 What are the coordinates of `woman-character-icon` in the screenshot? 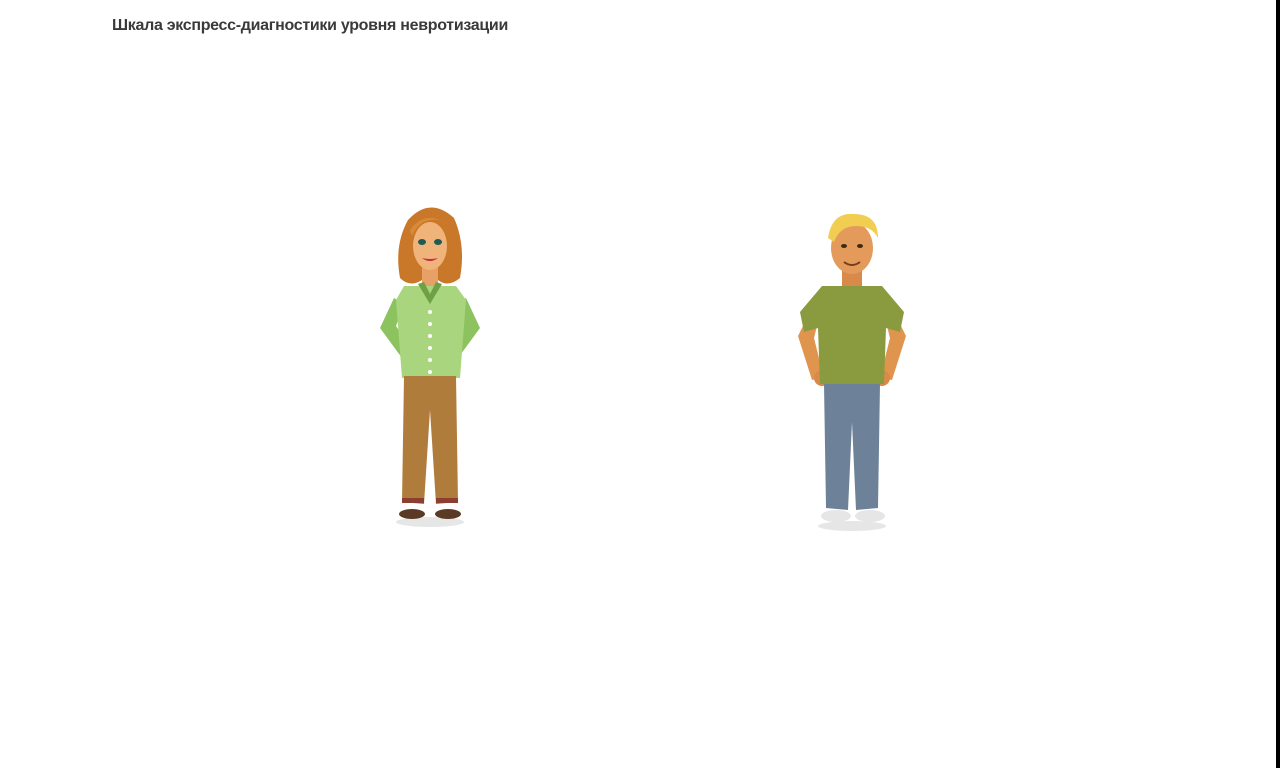 It's located at (428, 367).